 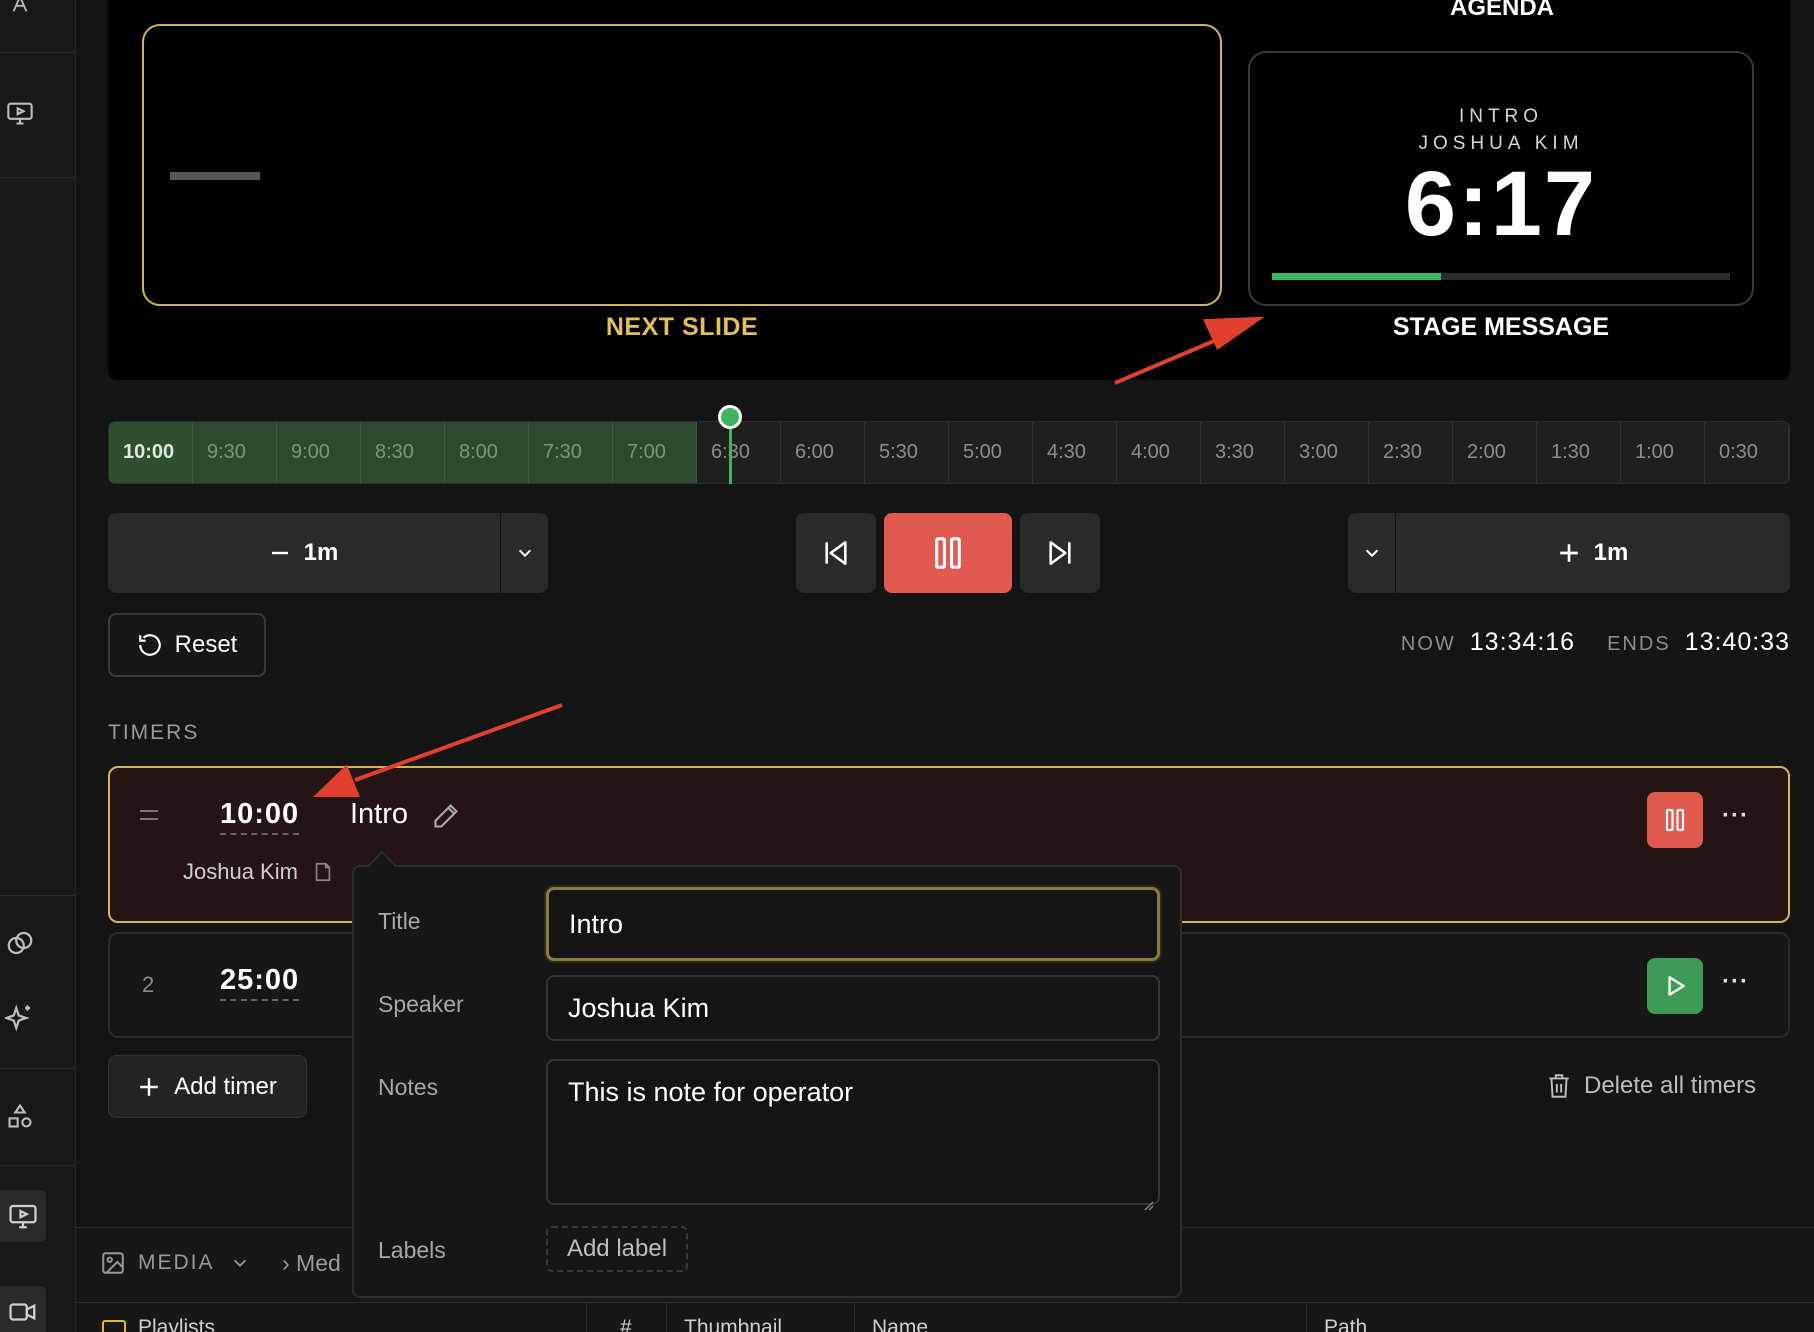 I want to click on media-table-divider, so click(x=945, y=1302).